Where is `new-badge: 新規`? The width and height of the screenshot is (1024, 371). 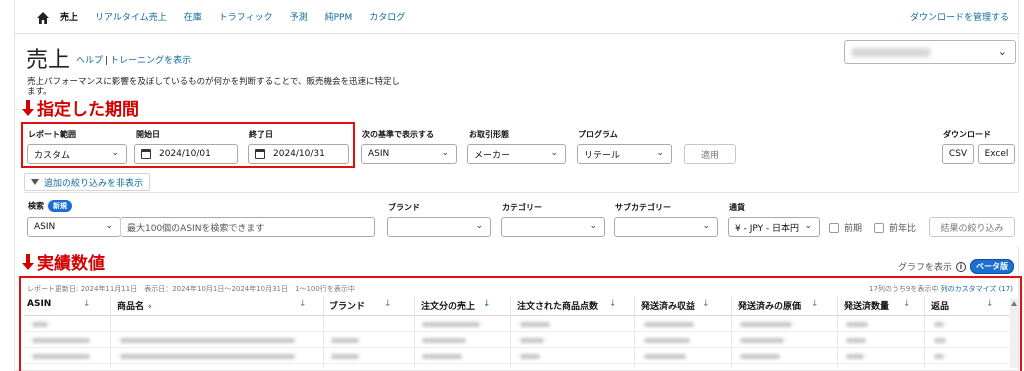 new-badge: 新規 is located at coordinates (60, 206).